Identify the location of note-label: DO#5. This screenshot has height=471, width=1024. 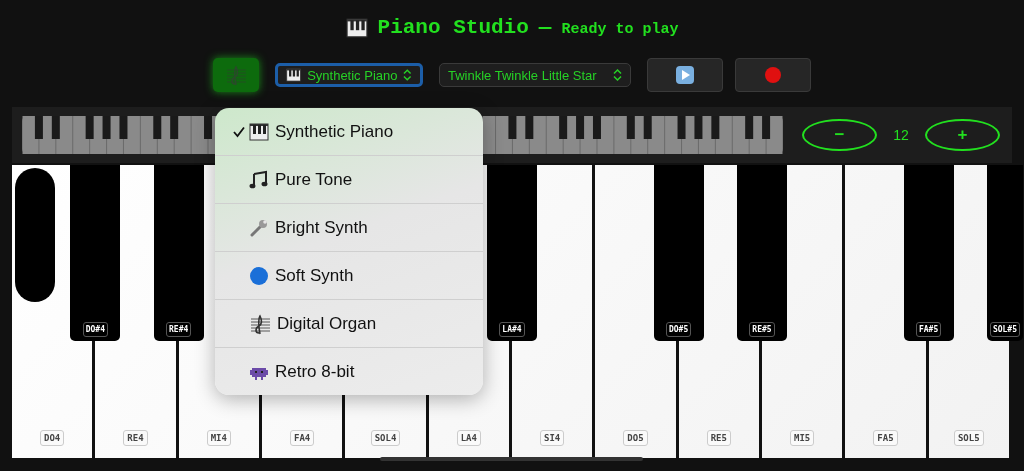
(679, 329).